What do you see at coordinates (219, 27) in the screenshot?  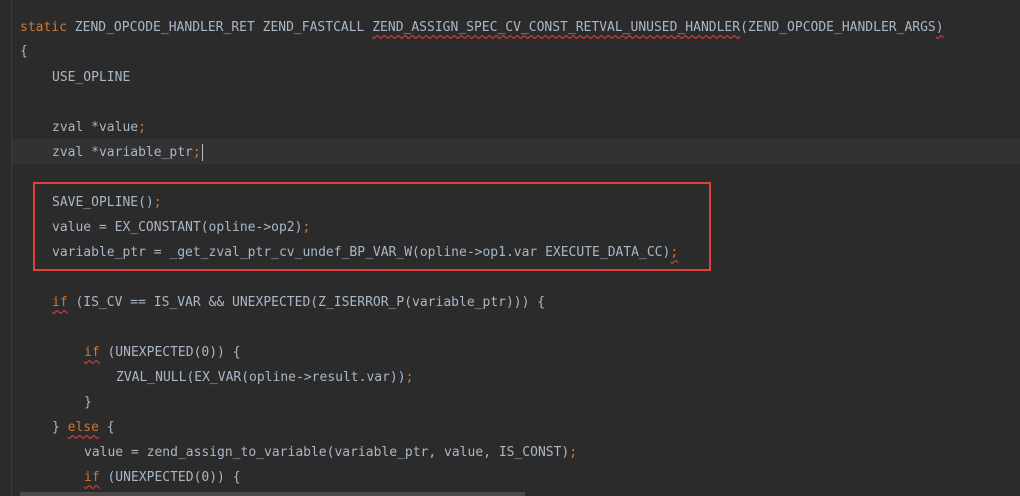 I see `function-signature: ZEND_OPCODE_HANDLER_RET ZEND_FASTCALL` at bounding box center [219, 27].